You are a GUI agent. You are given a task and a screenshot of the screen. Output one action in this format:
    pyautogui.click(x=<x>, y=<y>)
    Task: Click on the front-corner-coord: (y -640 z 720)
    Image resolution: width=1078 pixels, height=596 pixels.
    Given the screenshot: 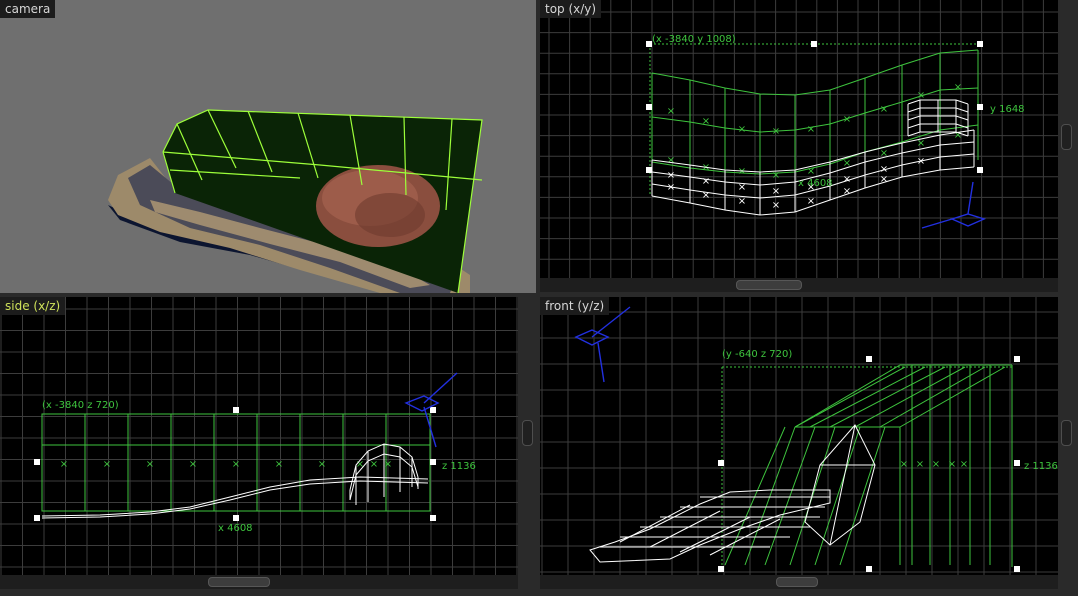 What is the action you would take?
    pyautogui.click(x=757, y=354)
    